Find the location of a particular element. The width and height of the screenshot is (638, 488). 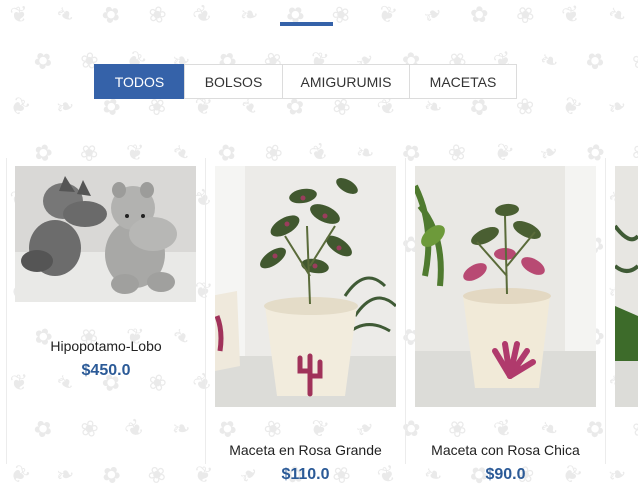

section-accent-bar is located at coordinates (306, 24).